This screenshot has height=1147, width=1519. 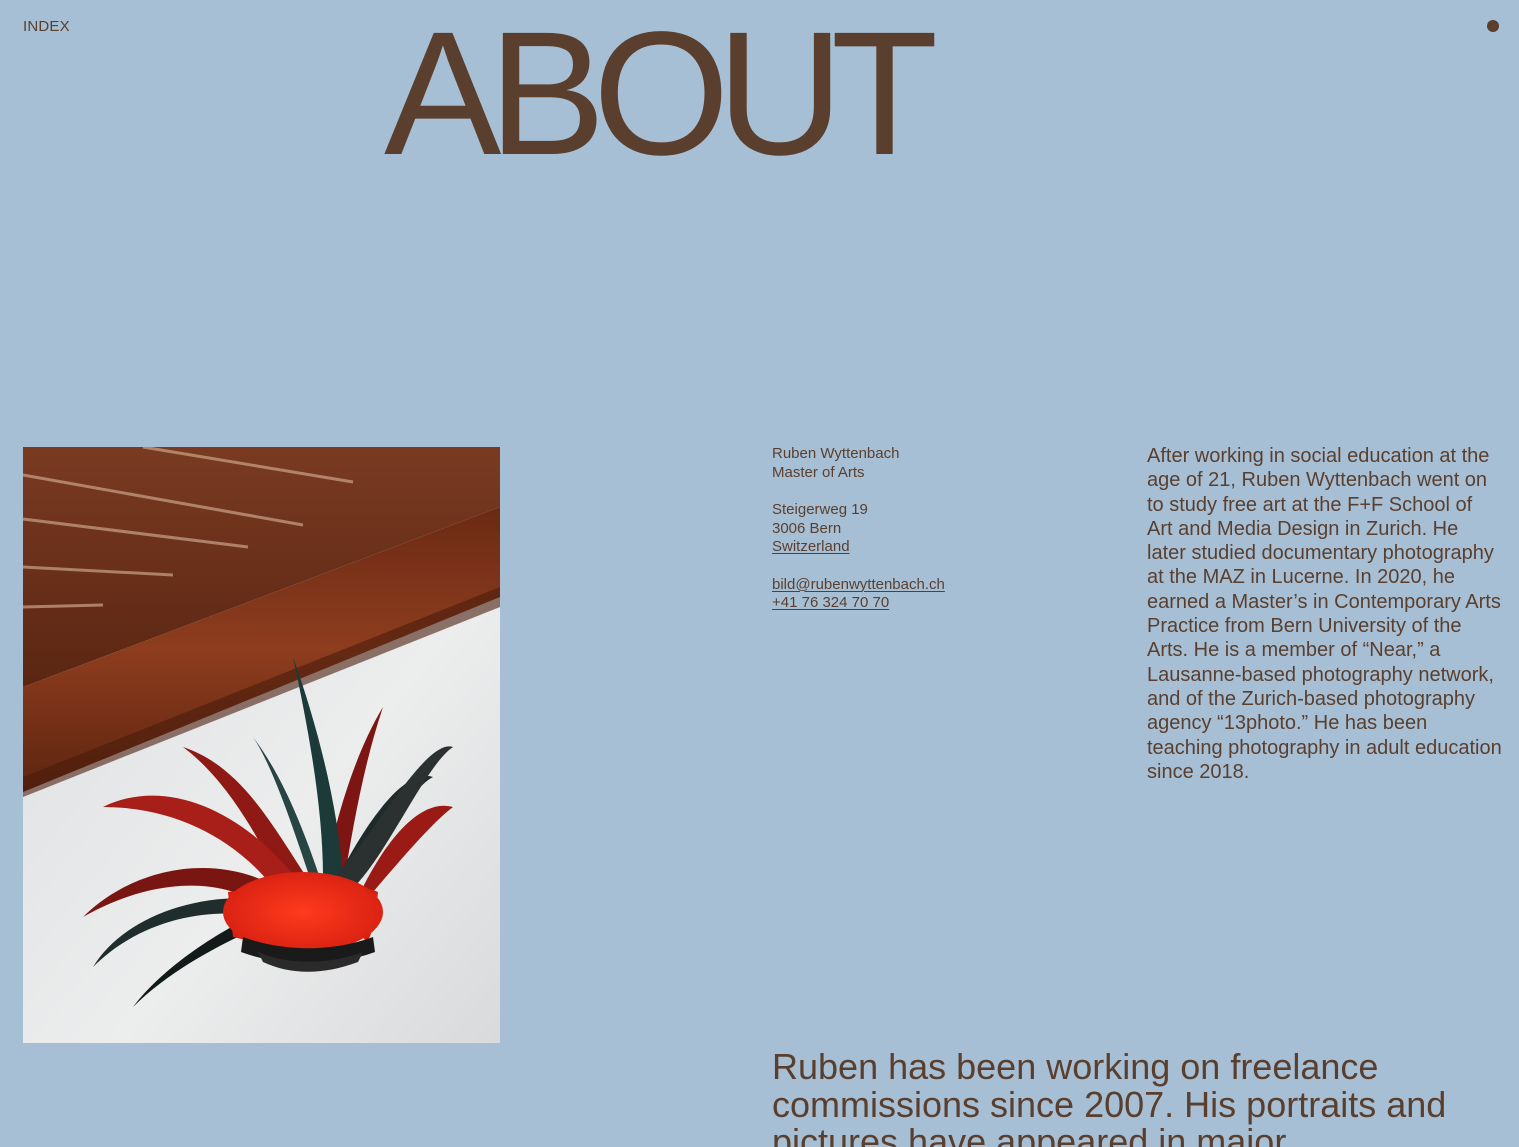 What do you see at coordinates (661, 96) in the screenshot?
I see `page-title: ABOUT` at bounding box center [661, 96].